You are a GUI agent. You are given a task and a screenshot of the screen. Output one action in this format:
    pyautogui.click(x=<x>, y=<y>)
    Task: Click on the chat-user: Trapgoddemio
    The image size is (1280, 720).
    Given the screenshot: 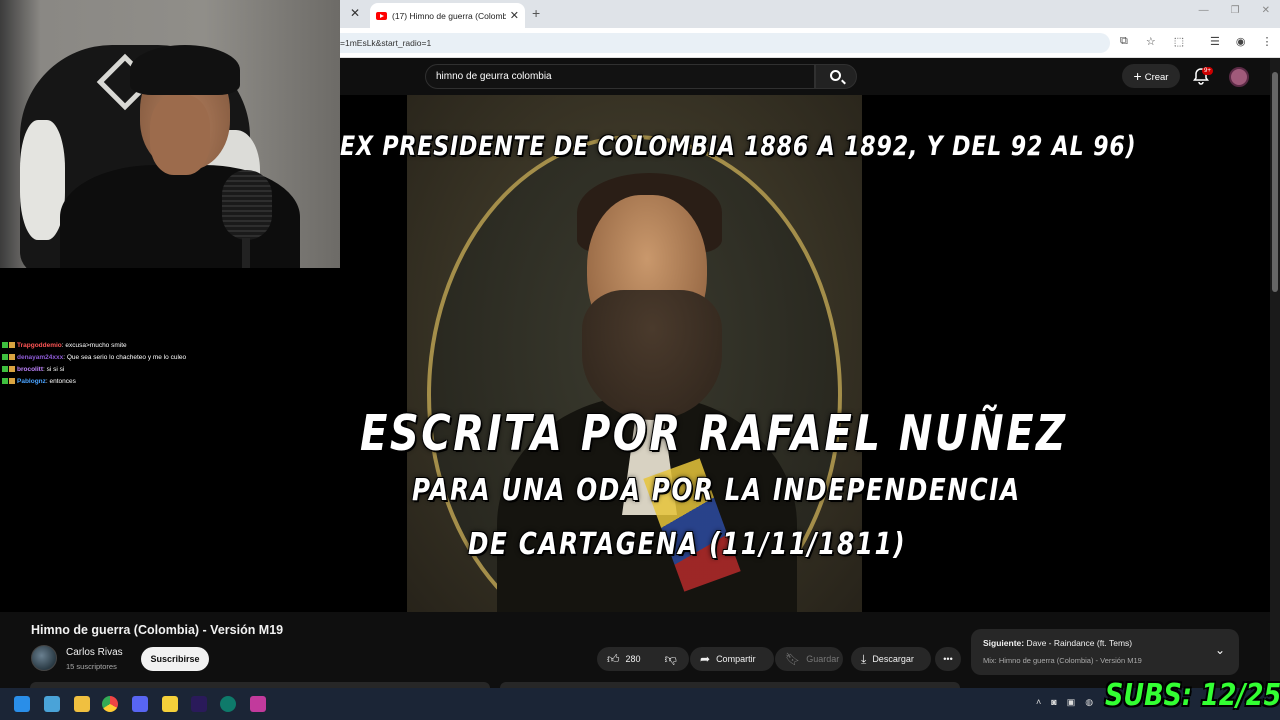 What is the action you would take?
    pyautogui.click(x=39, y=345)
    